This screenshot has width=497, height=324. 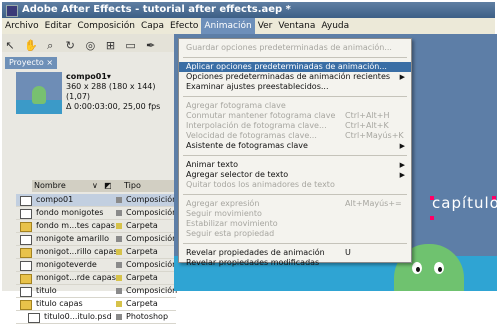 I want to click on pan-behind-icon: ⊞, so click(x=110, y=46).